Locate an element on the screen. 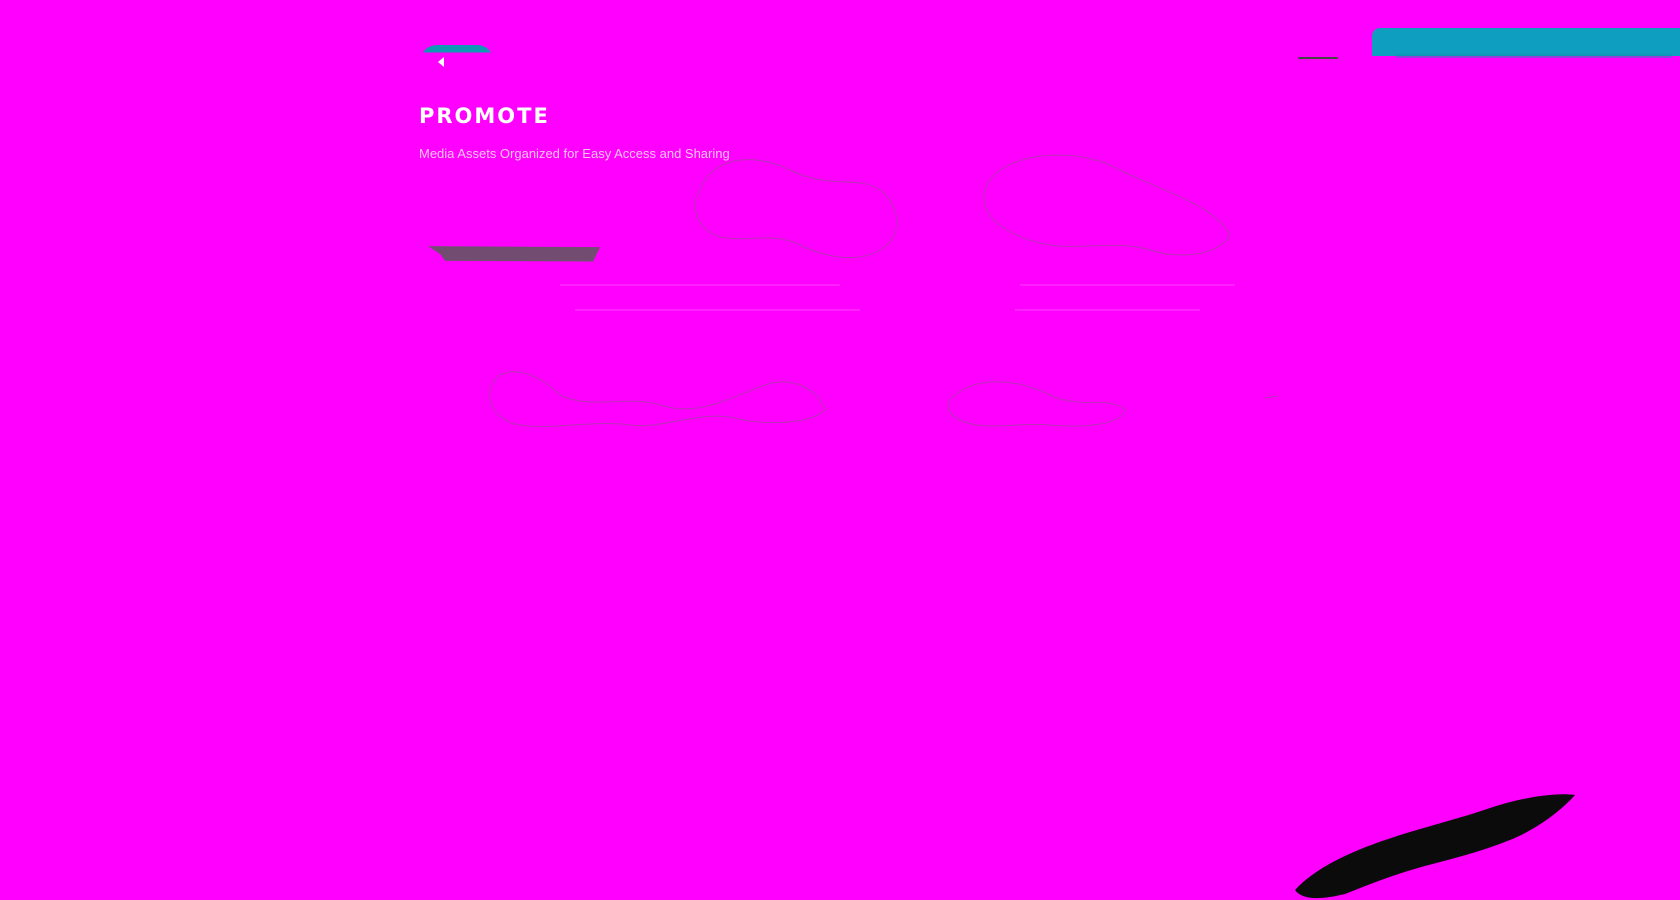 The width and height of the screenshot is (1680, 900). top-banner-shadow is located at coordinates (1534, 56).